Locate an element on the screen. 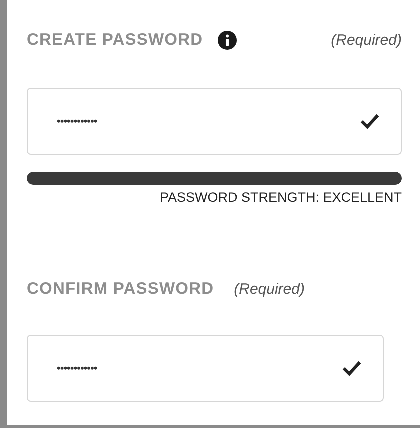 Image resolution: width=420 pixels, height=431 pixels. field-label: CONFIRM PASSWORD is located at coordinates (120, 289).